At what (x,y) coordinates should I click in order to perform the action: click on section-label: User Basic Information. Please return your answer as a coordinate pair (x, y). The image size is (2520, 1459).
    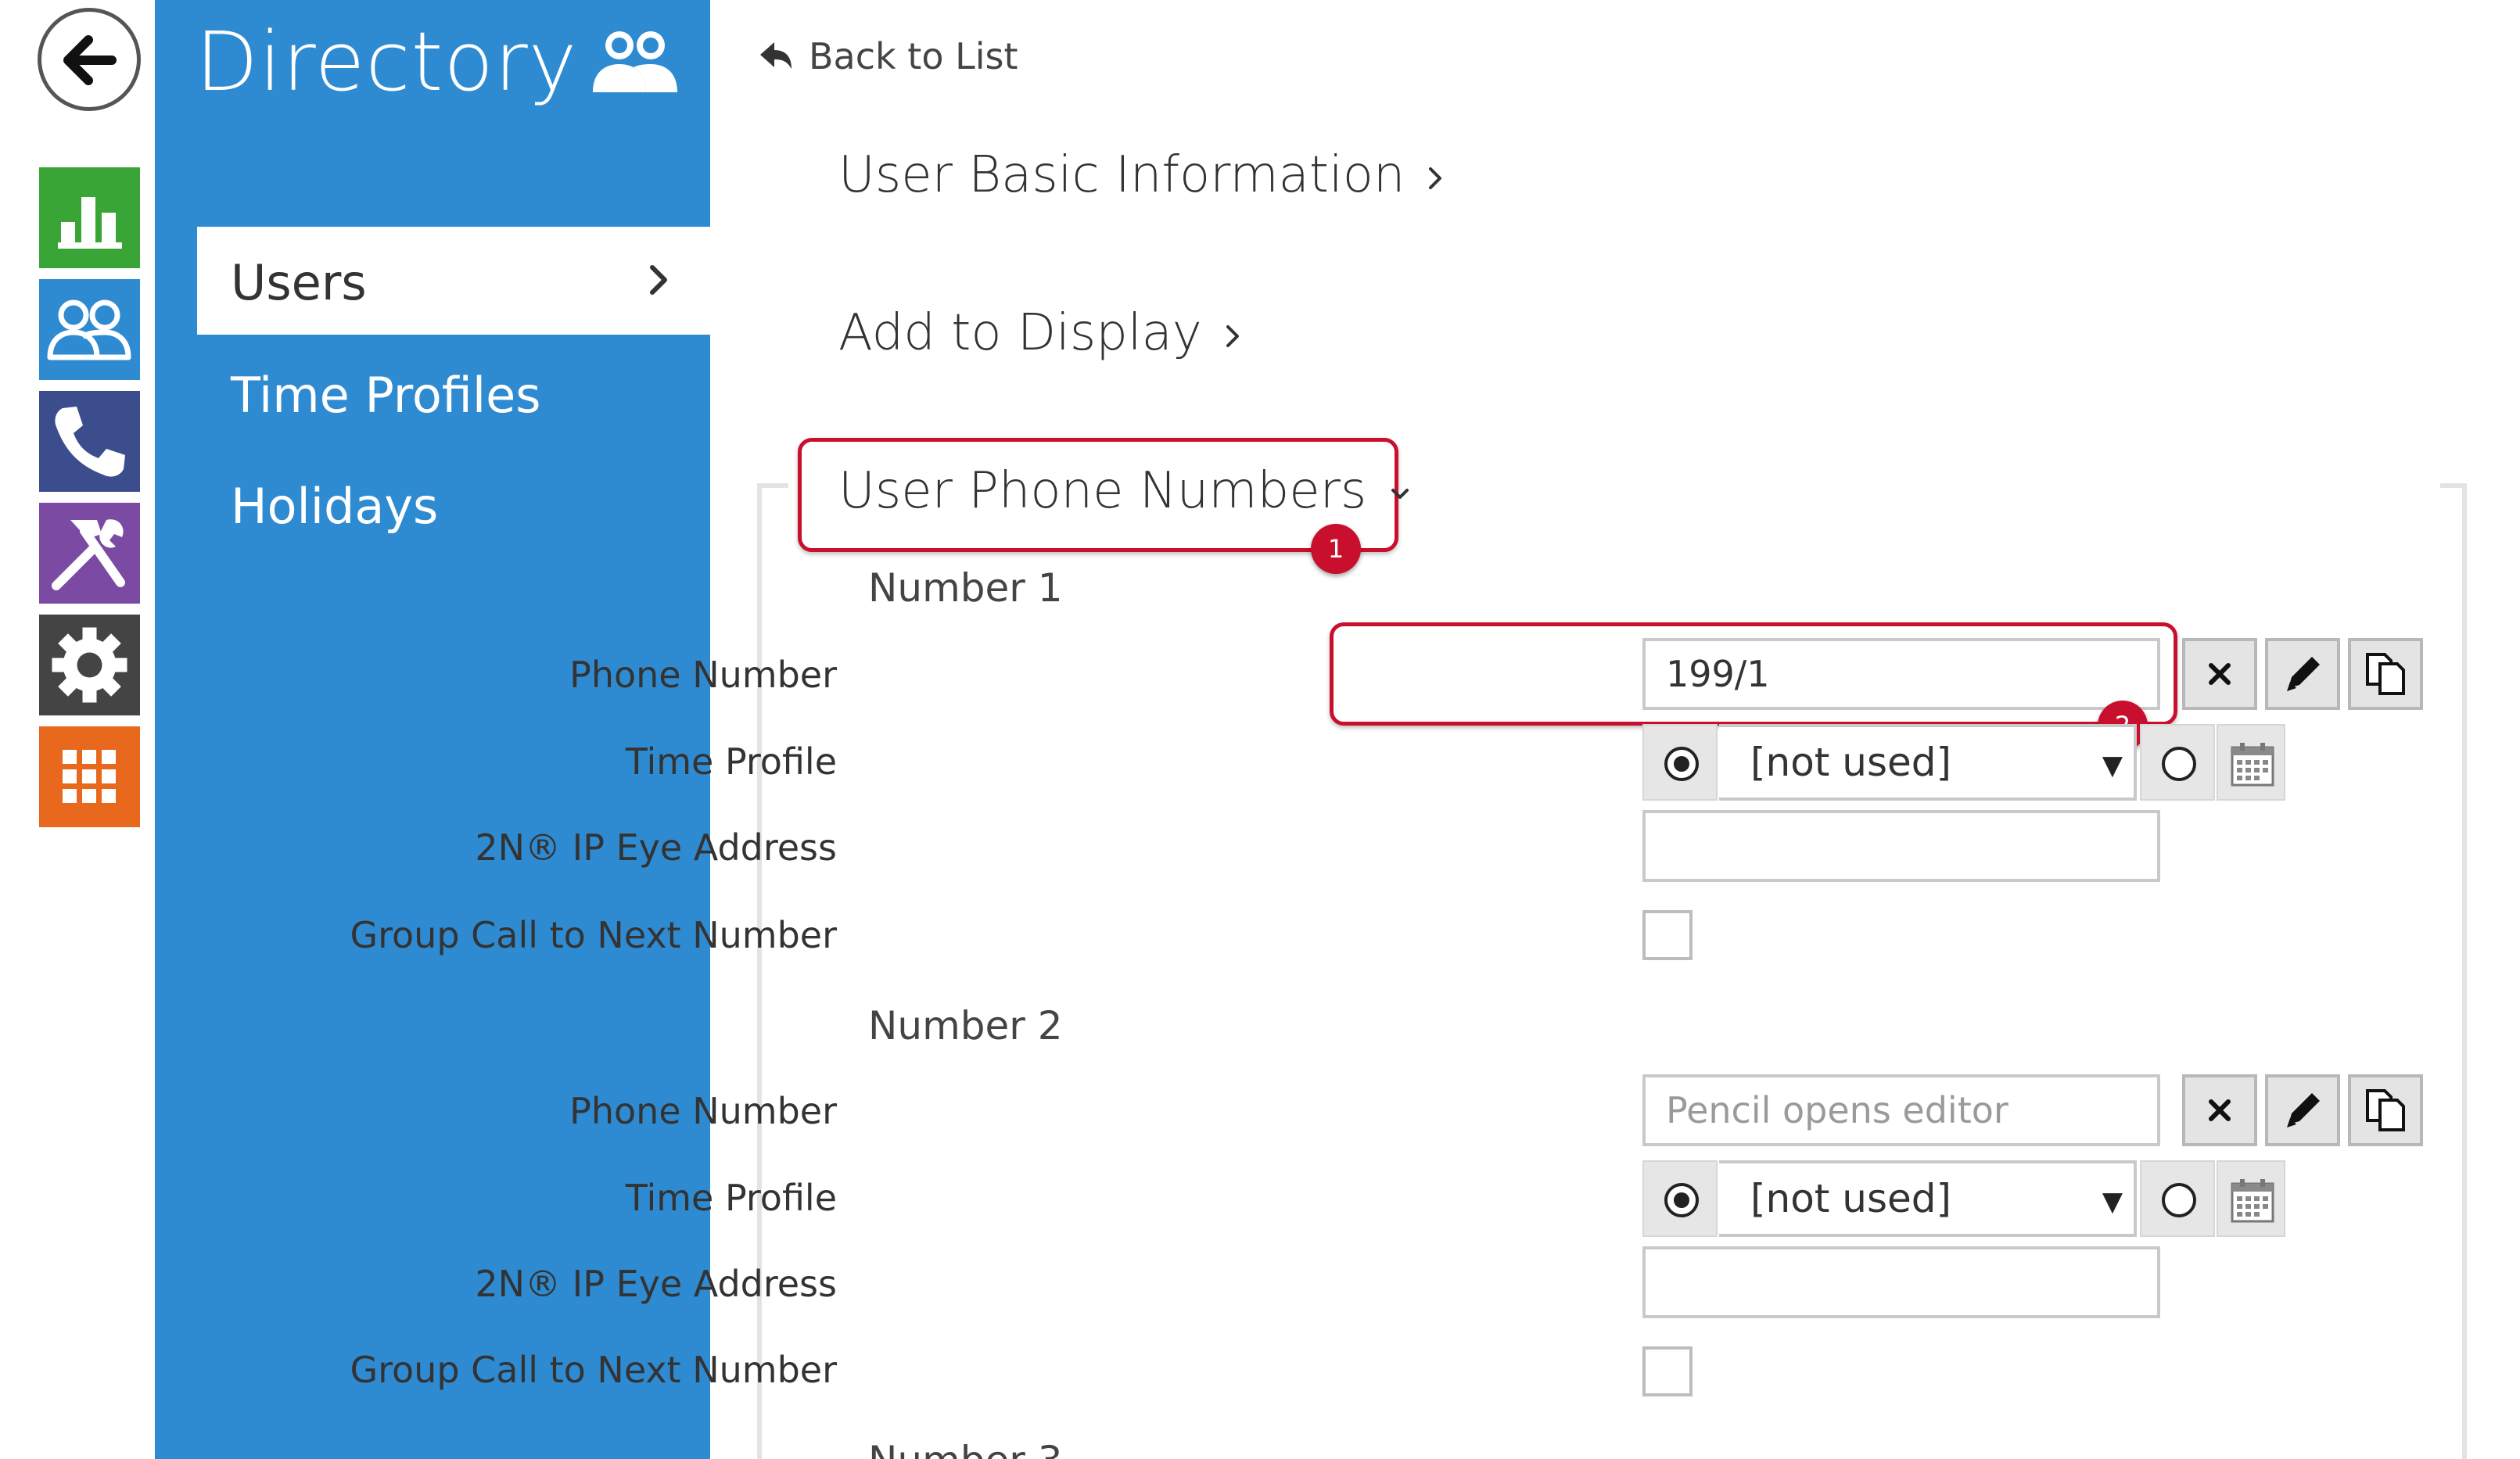
    Looking at the image, I should click on (1121, 175).